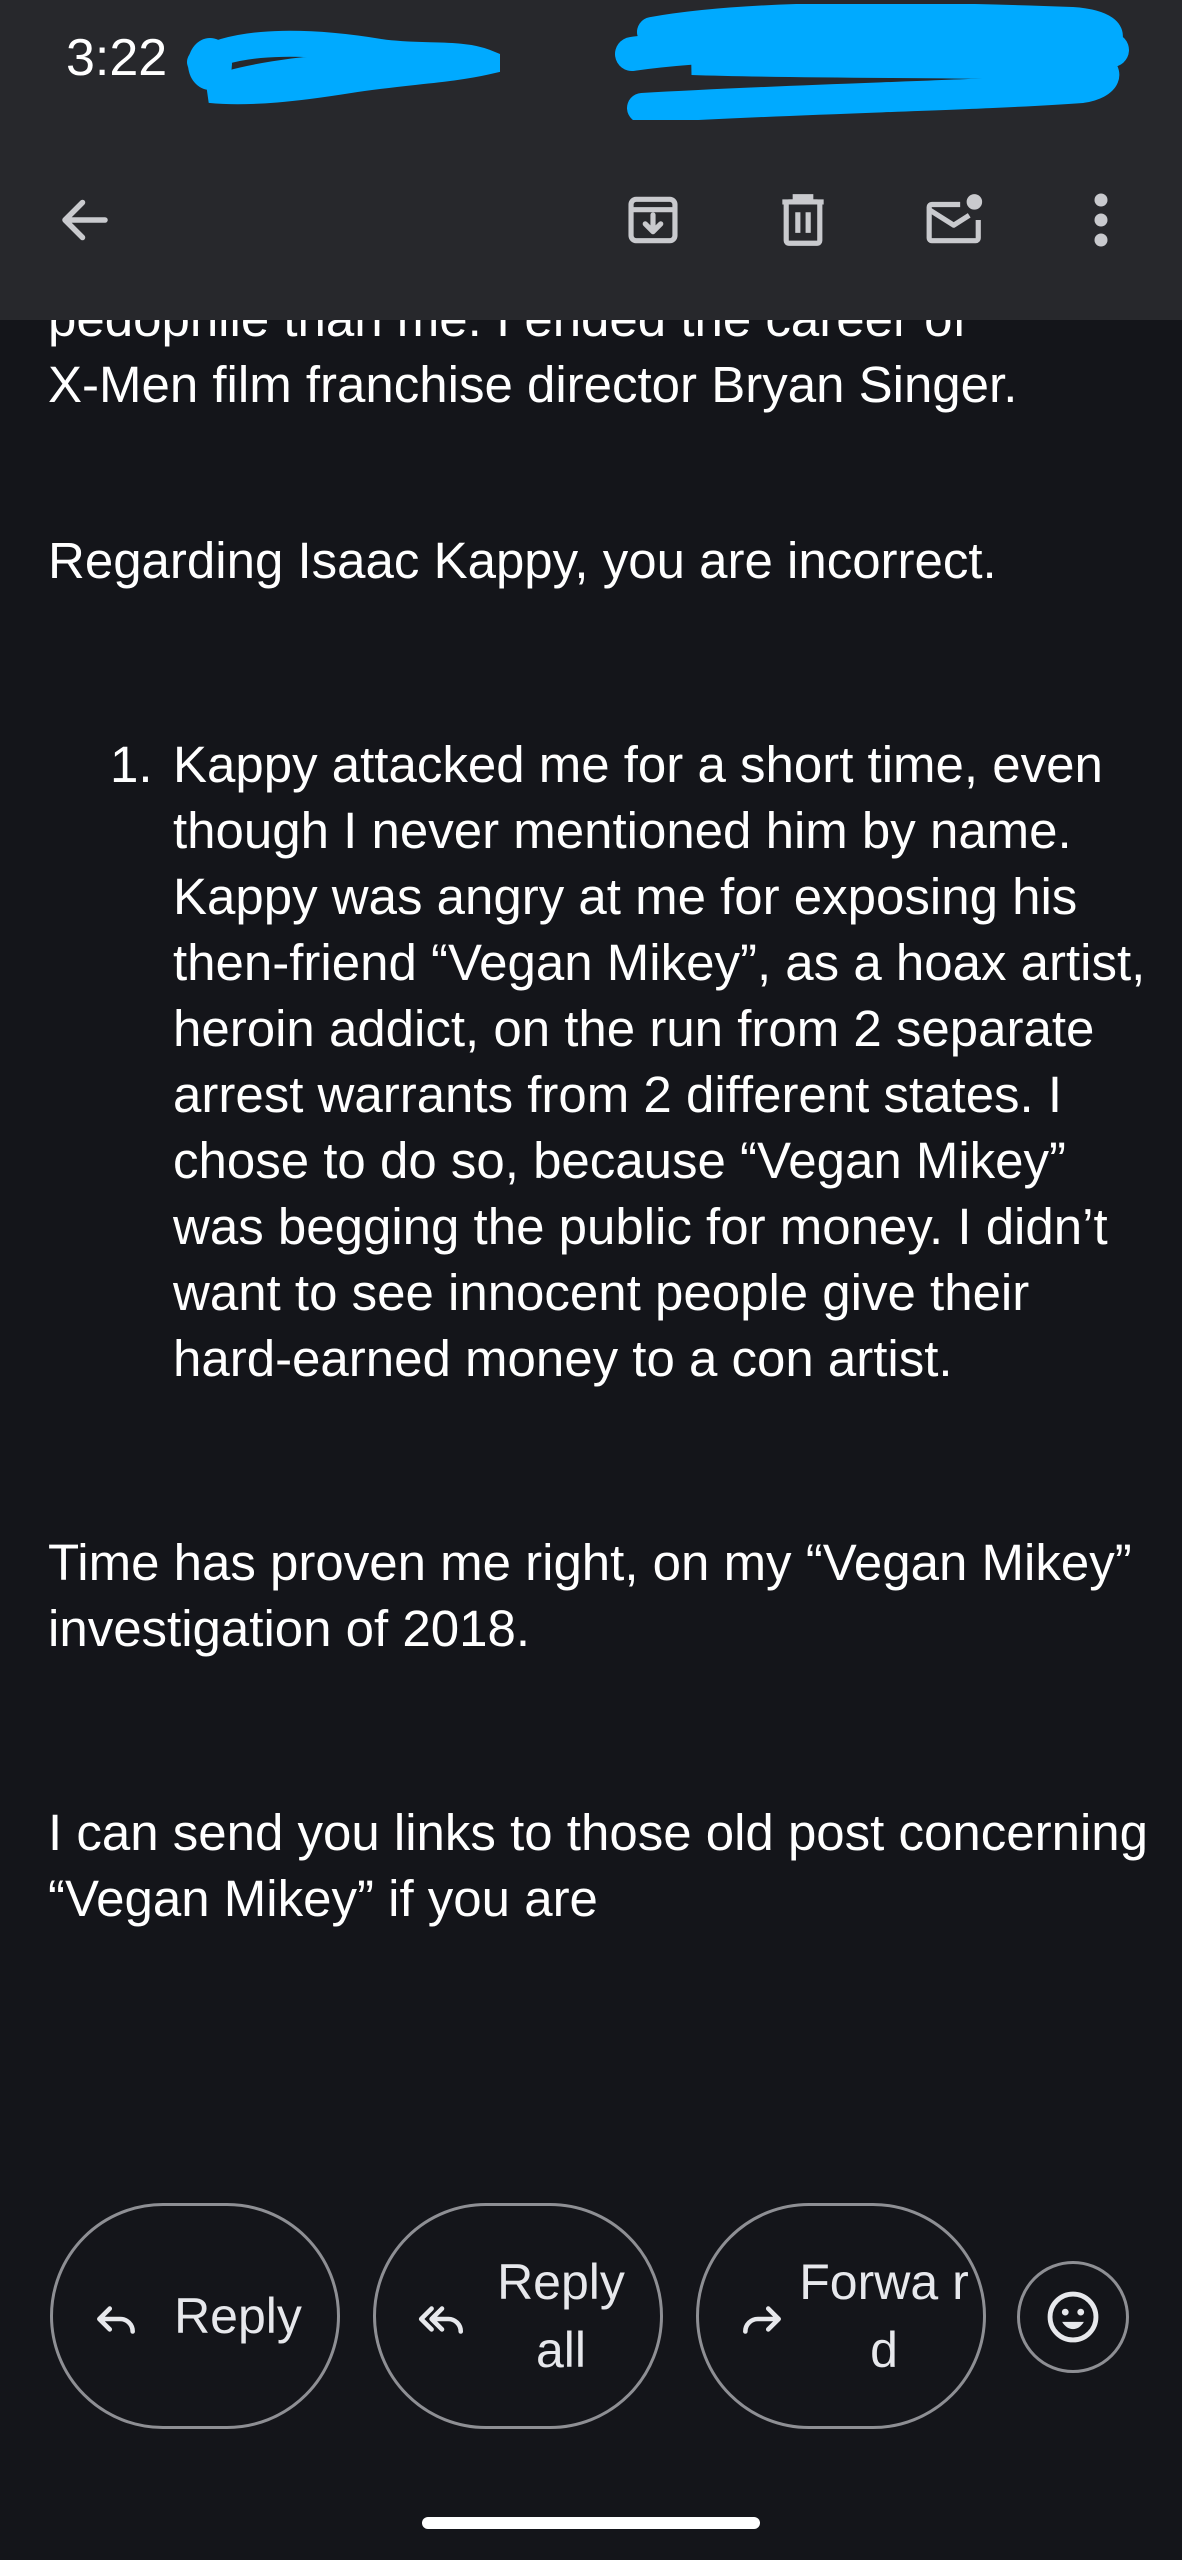  I want to click on reply-all-button: Reply all, so click(518, 2316).